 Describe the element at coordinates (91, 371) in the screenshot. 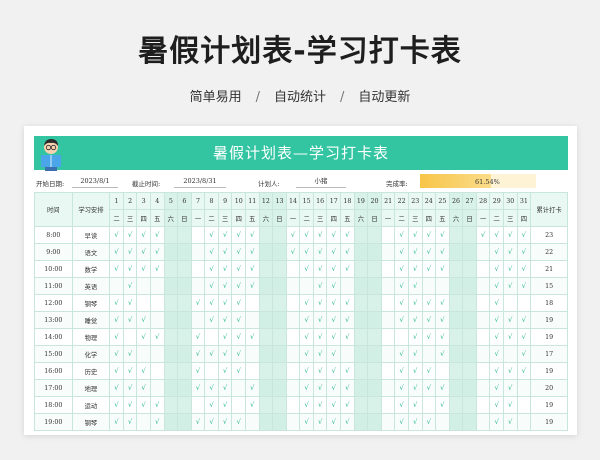

I see `subject-cell: 历史` at that location.